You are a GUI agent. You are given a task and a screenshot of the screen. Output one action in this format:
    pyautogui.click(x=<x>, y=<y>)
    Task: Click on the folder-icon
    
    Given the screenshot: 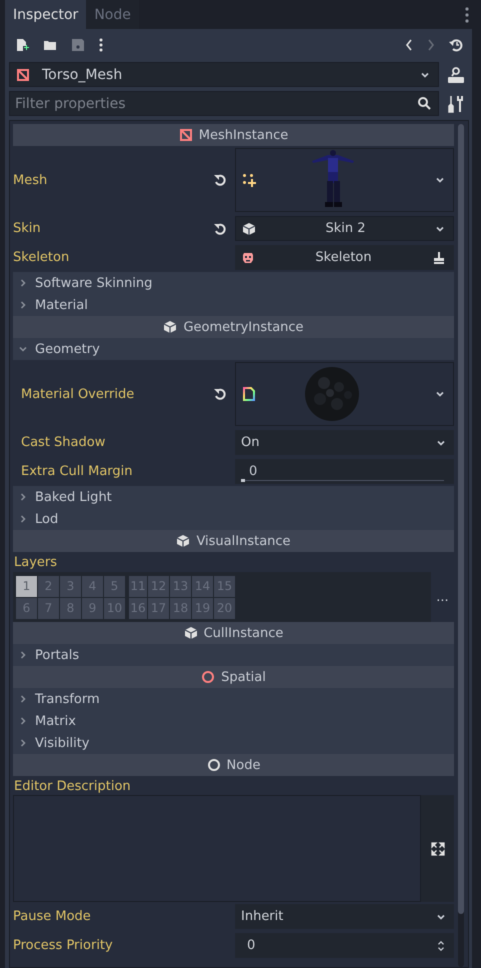 What is the action you would take?
    pyautogui.click(x=50, y=45)
    